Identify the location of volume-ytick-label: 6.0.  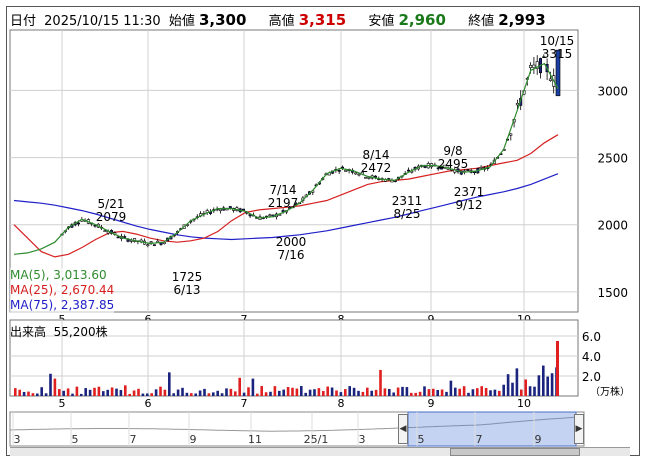
(591, 337).